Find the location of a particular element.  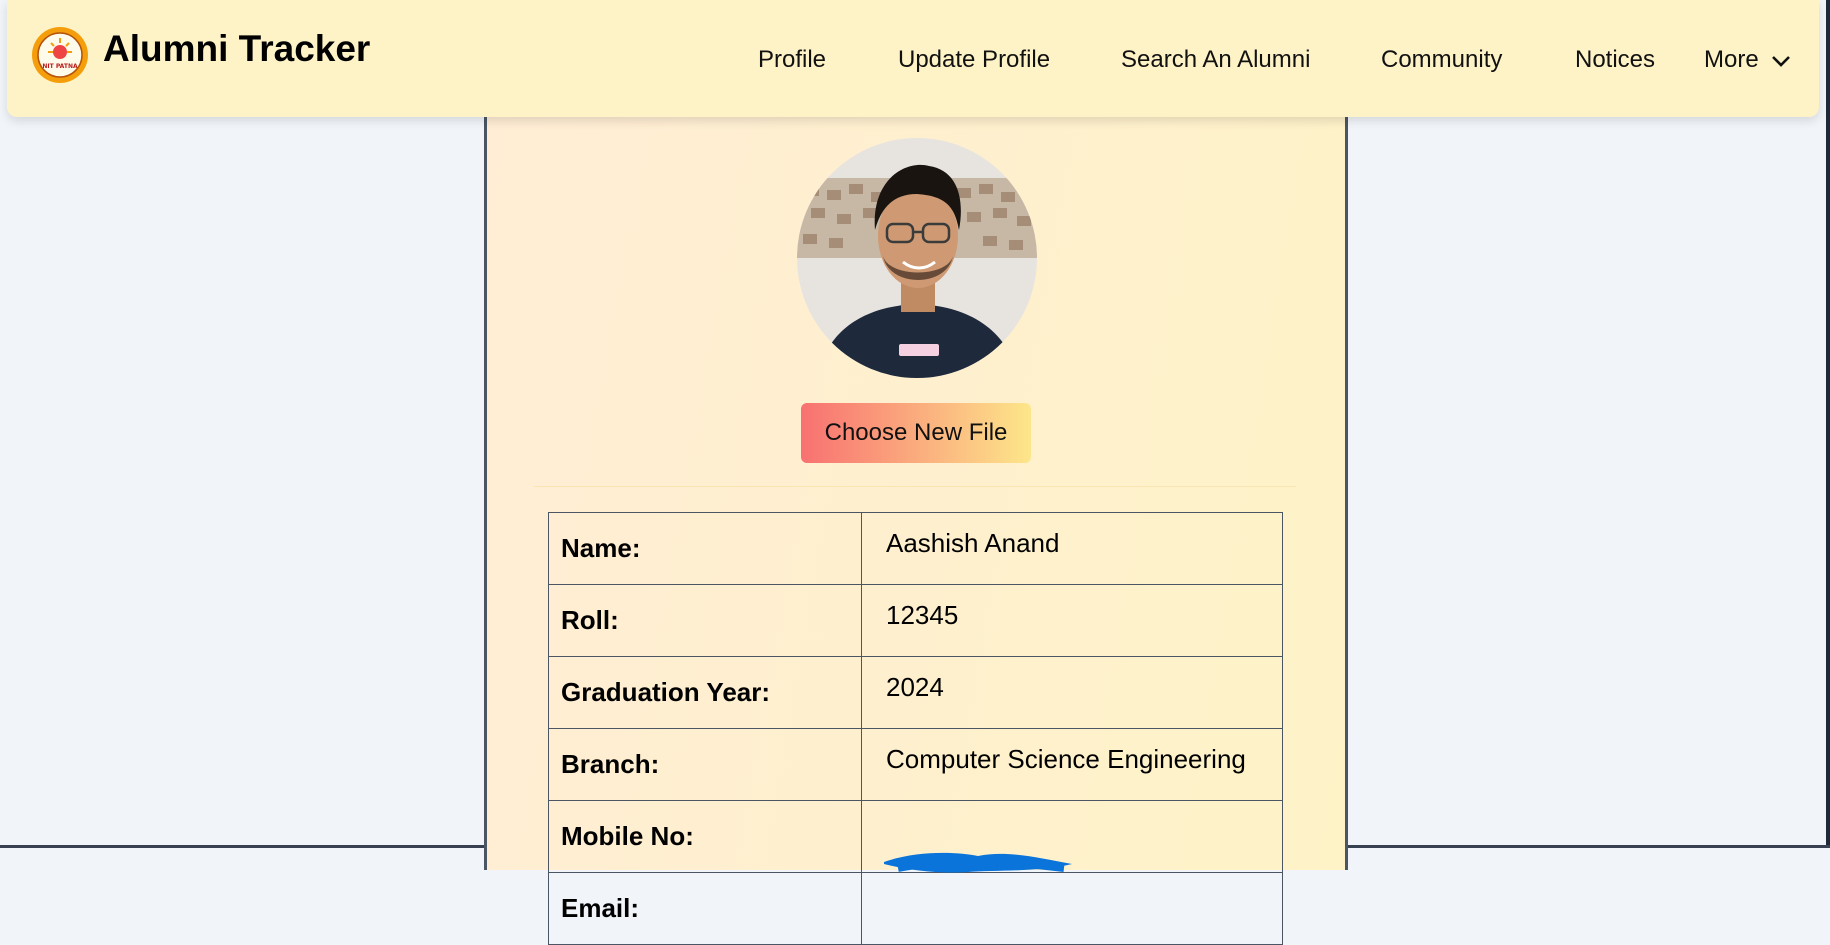

roll-value: 12345 is located at coordinates (1072, 621).